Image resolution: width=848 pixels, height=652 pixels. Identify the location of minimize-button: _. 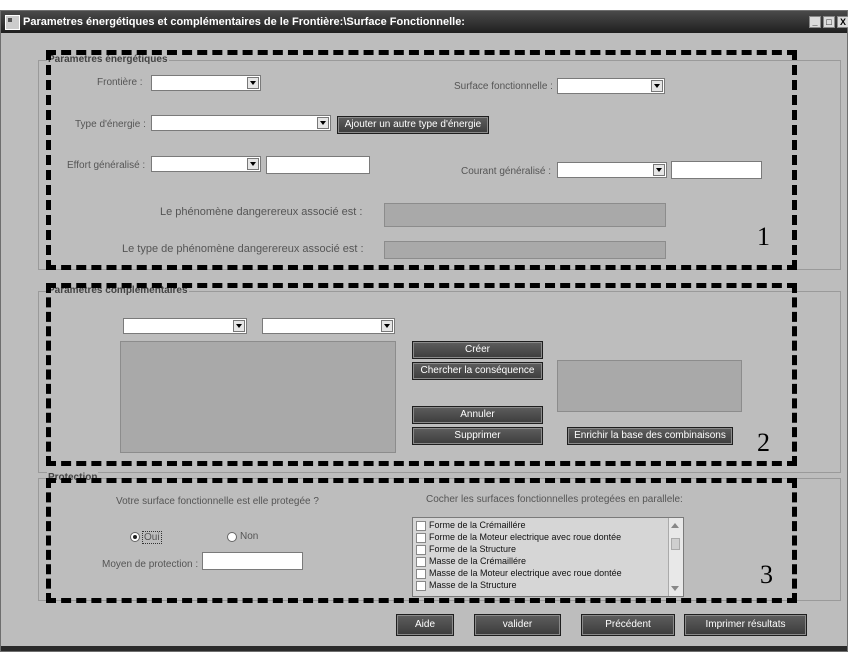
(815, 22).